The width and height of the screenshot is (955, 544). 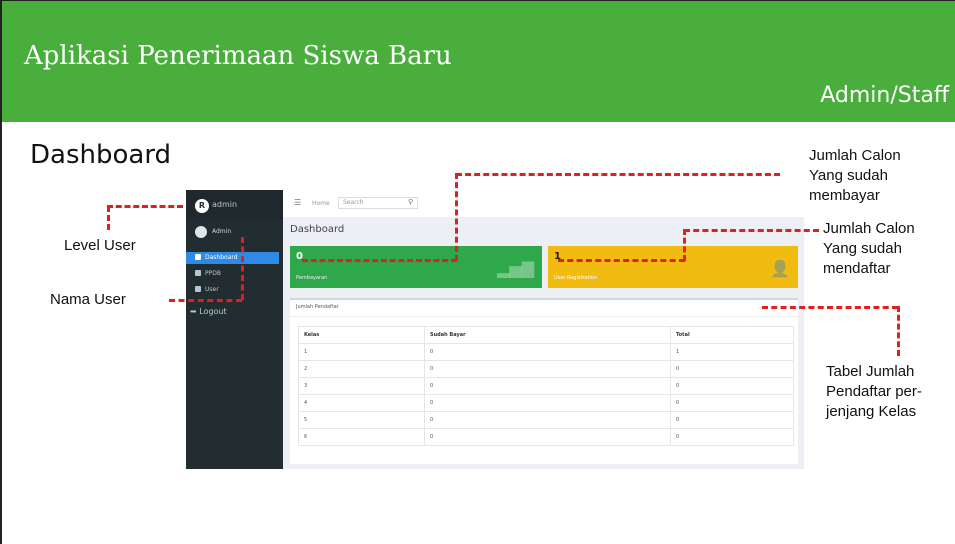 I want to click on annotation-nama-user: Nama User, so click(x=88, y=299).